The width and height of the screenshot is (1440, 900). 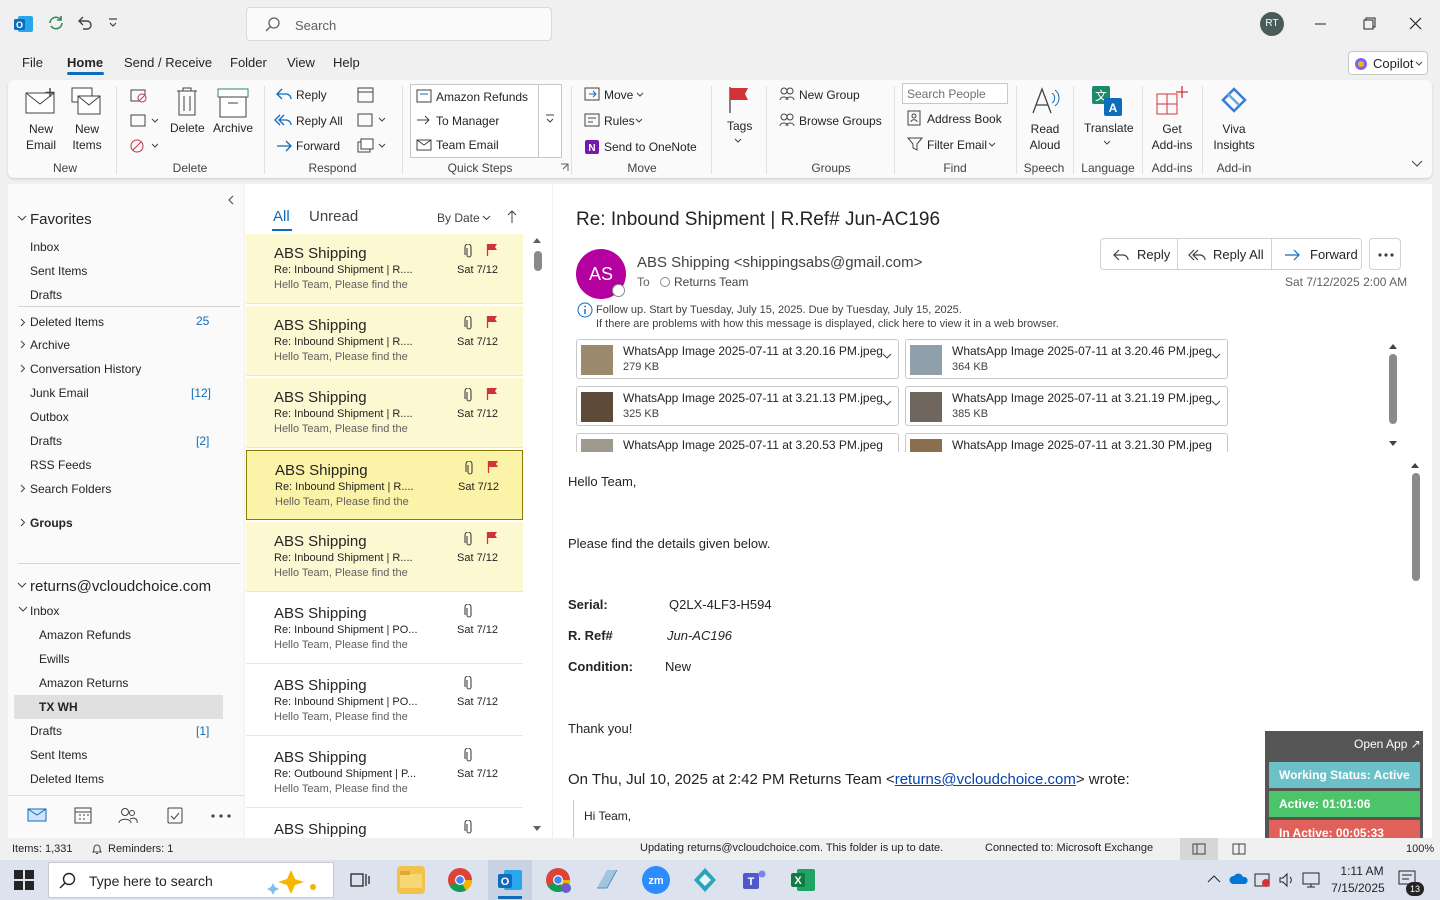 I want to click on tasks-icon, so click(x=175, y=815).